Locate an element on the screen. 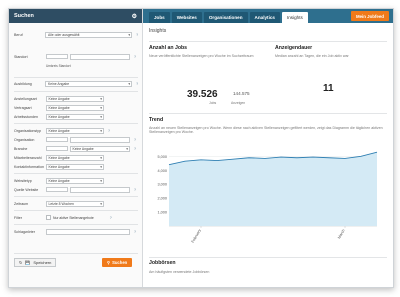  mitarbeiteranzahl-select: Keine Angabe ▾ is located at coordinates (75, 157).